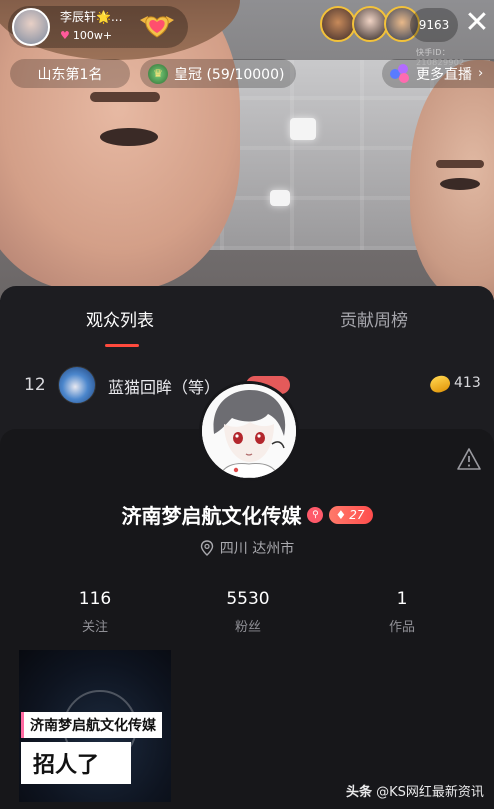 This screenshot has height=809, width=494. I want to click on anchor-avatar, so click(31, 27).